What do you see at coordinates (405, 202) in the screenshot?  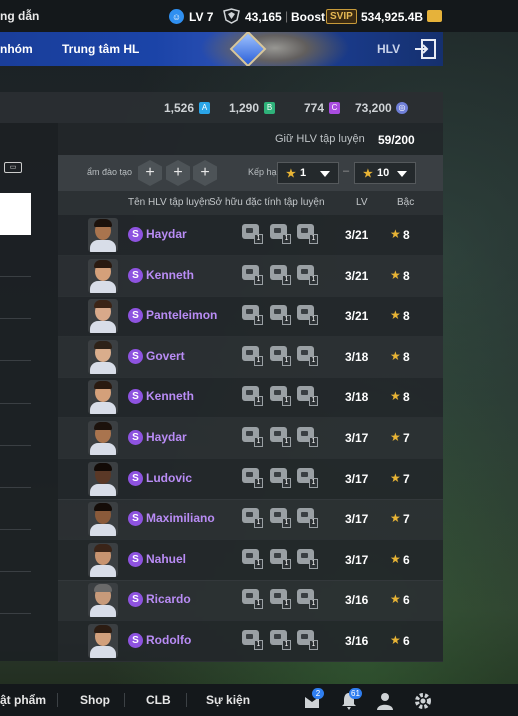 I see `column-grade: Bậc` at bounding box center [405, 202].